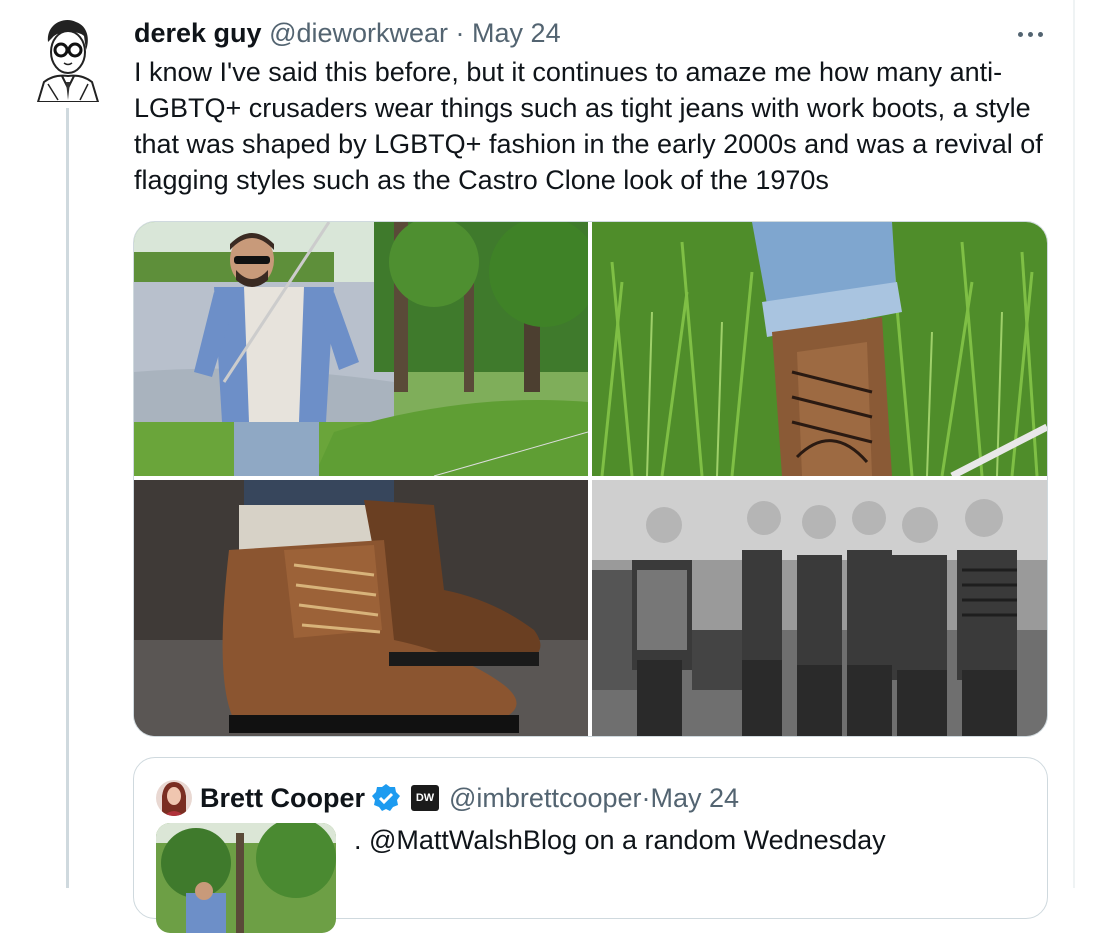  Describe the element at coordinates (425, 798) in the screenshot. I see `affiliate-badge: DW` at that location.